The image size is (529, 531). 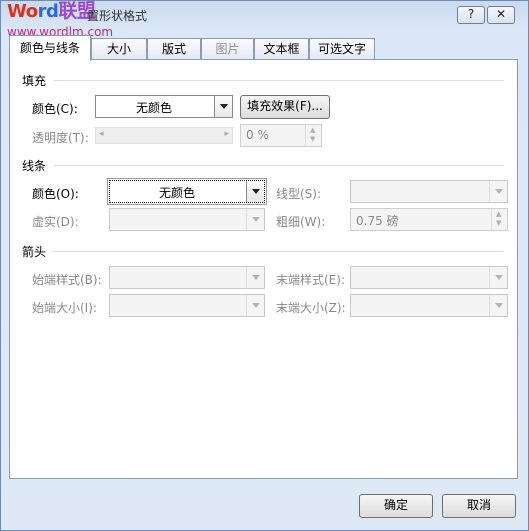 I want to click on tab-layout: 版式, so click(x=174, y=49).